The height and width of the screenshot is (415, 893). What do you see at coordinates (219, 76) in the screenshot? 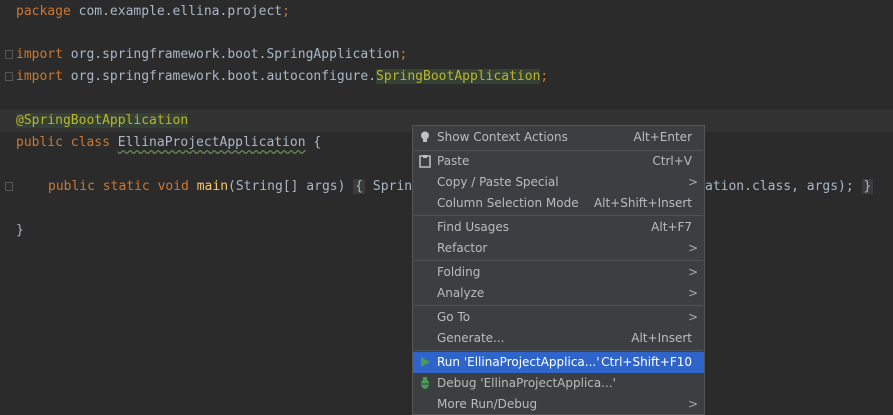
I see `import-path: org.springframework.boot.autoconfigure.` at bounding box center [219, 76].